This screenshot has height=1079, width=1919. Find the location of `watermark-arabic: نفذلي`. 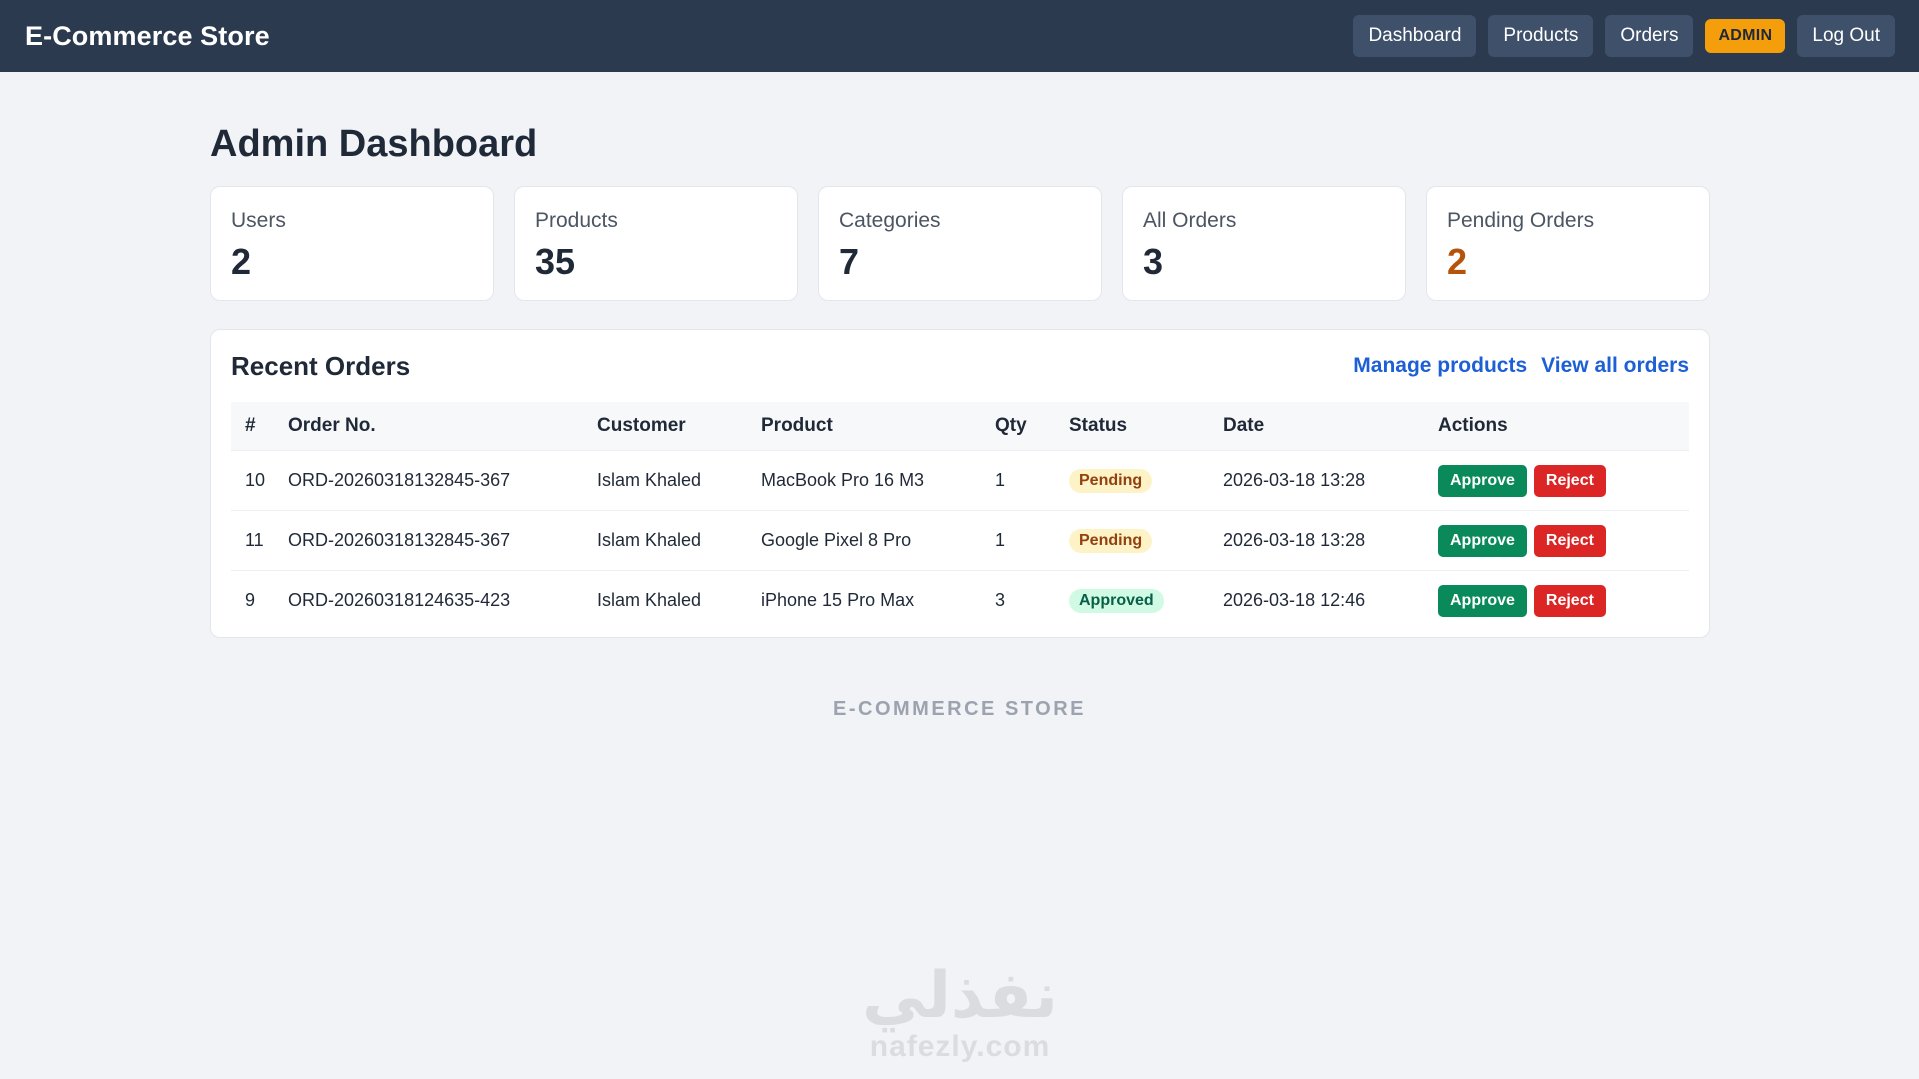

watermark-arabic: نفذلي is located at coordinates (960, 995).